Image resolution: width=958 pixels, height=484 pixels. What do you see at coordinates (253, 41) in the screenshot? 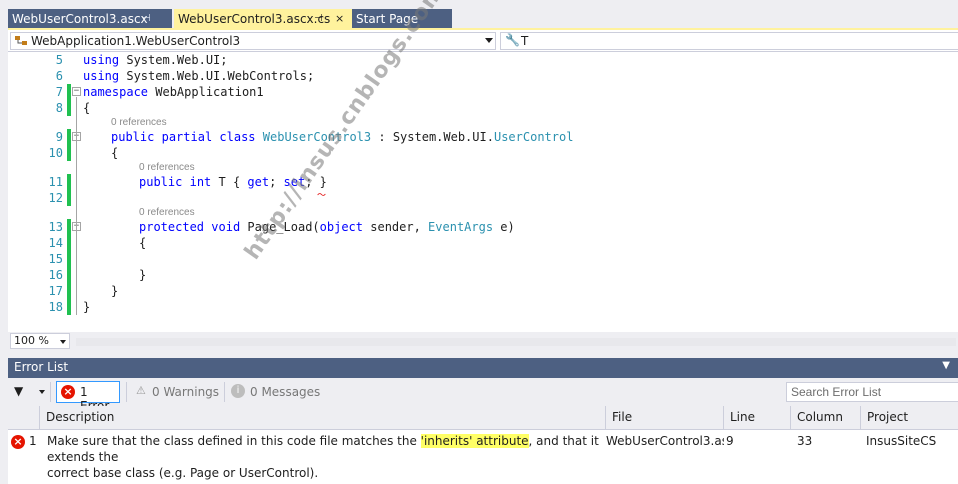
I see `class-selector-dropdown: WebApplication1.WebUserControl3` at bounding box center [253, 41].